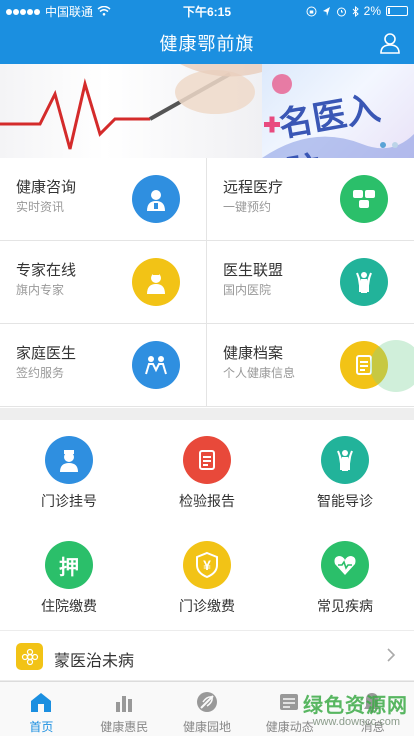  Describe the element at coordinates (156, 282) in the screenshot. I see `expert-icon` at that location.